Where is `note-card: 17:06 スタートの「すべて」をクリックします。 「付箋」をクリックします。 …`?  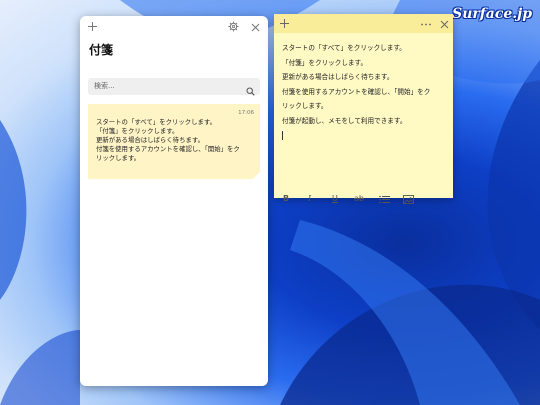 note-card: 17:06 スタートの「すべて」をクリックします。 「付箋」をクリックします。 … is located at coordinates (174, 141).